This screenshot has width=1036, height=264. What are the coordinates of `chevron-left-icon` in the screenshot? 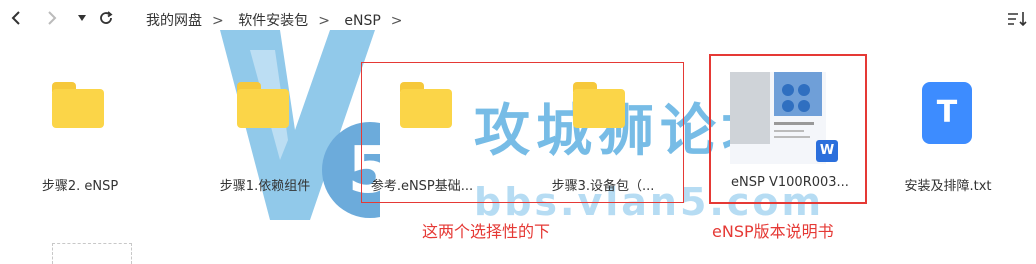 It's located at (15, 18).